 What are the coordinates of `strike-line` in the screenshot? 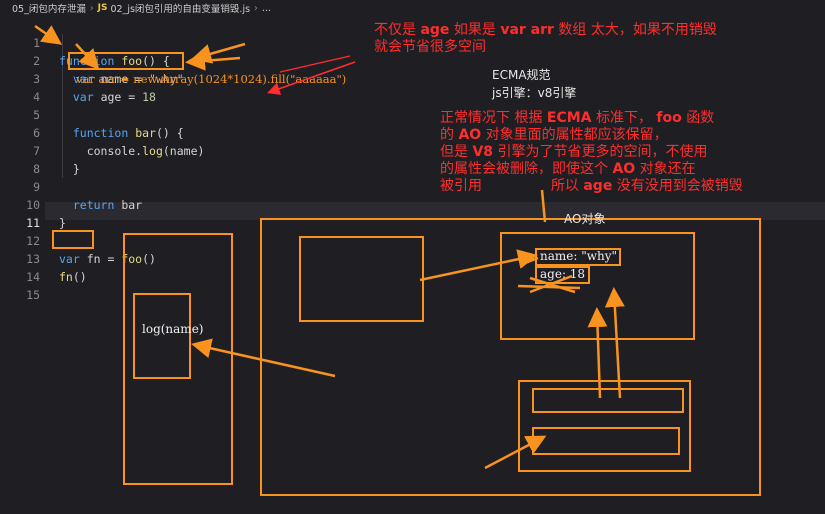 It's located at (549, 287).